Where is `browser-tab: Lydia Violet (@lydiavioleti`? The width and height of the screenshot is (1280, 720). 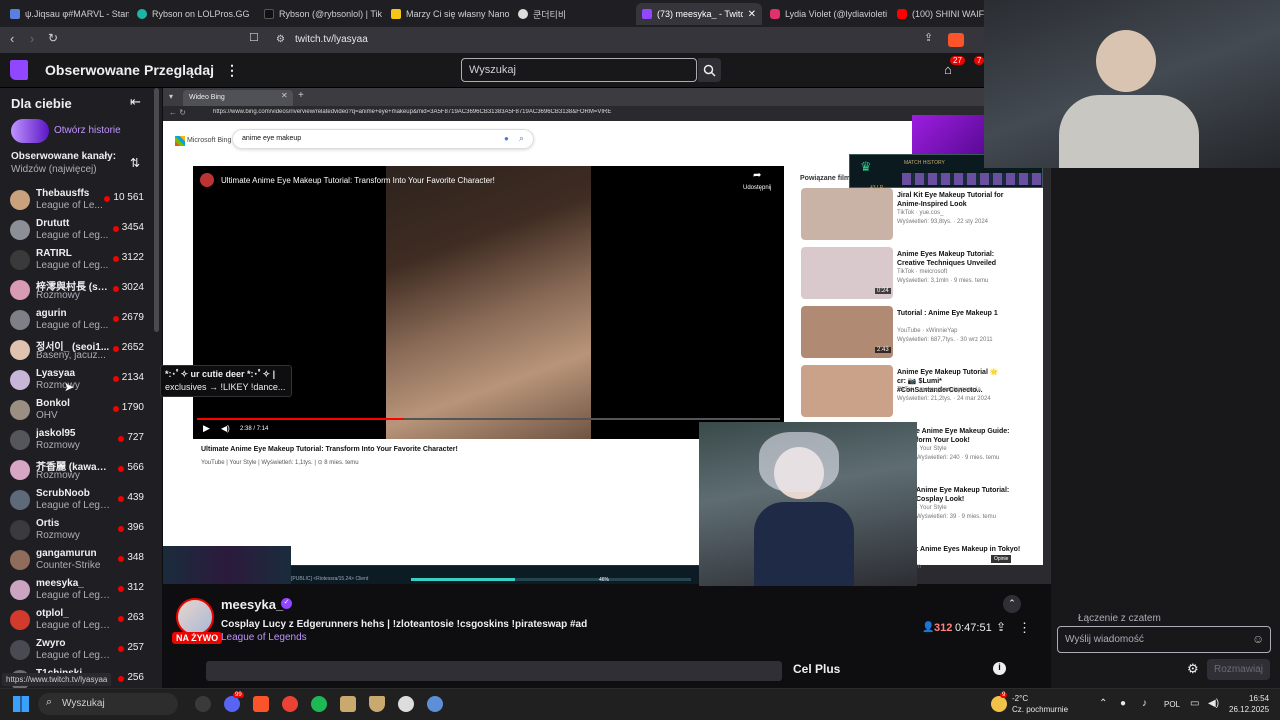
browser-tab: Lydia Violet (@lydiavioleti is located at coordinates (826, 14).